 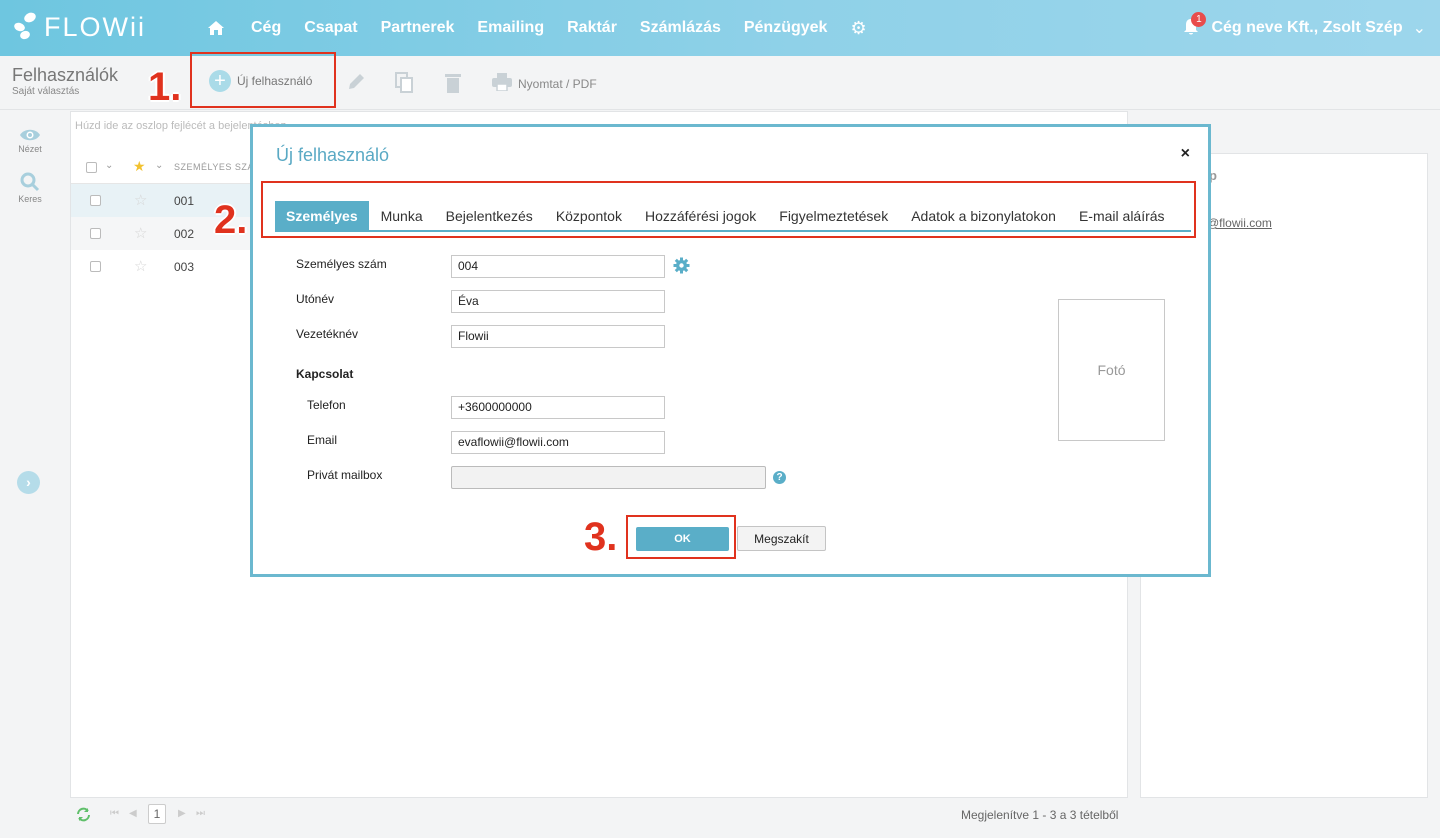 What do you see at coordinates (325, 374) in the screenshot?
I see `contact-heading: Kapcsolat` at bounding box center [325, 374].